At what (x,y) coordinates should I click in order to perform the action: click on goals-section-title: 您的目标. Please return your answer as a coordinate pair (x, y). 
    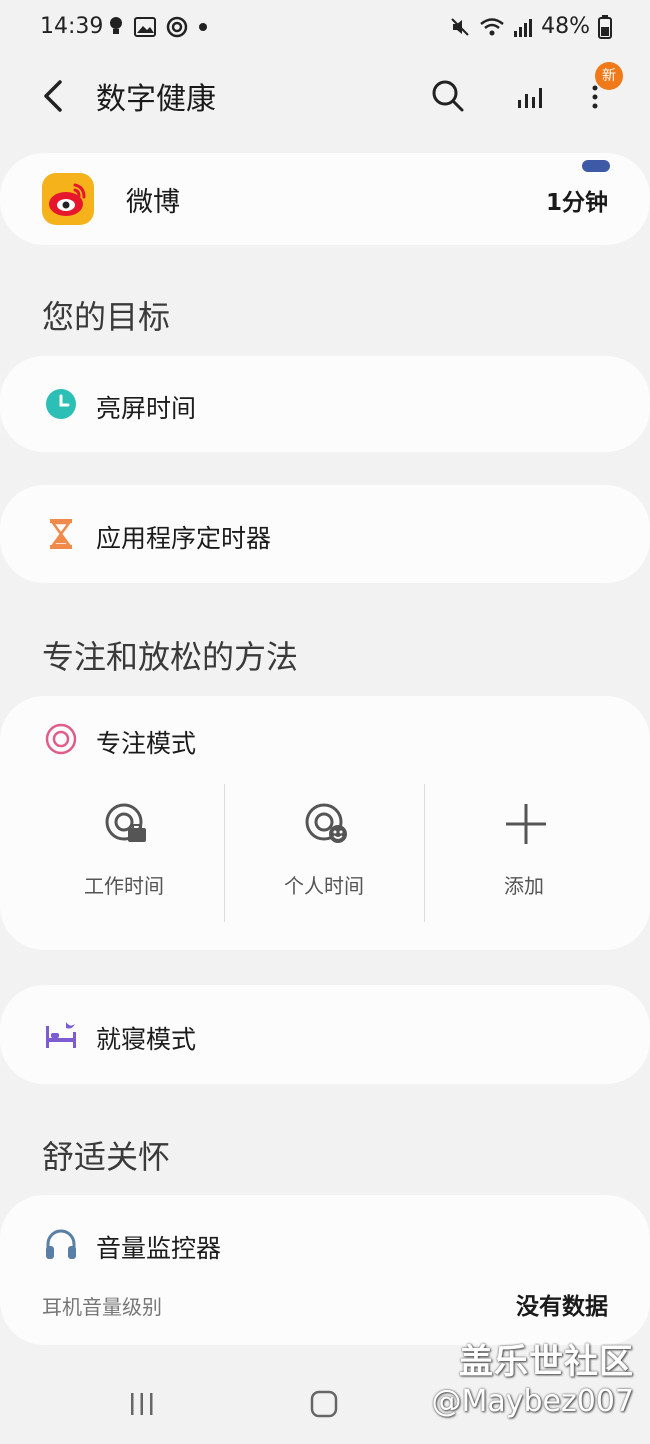
    Looking at the image, I should click on (106, 317).